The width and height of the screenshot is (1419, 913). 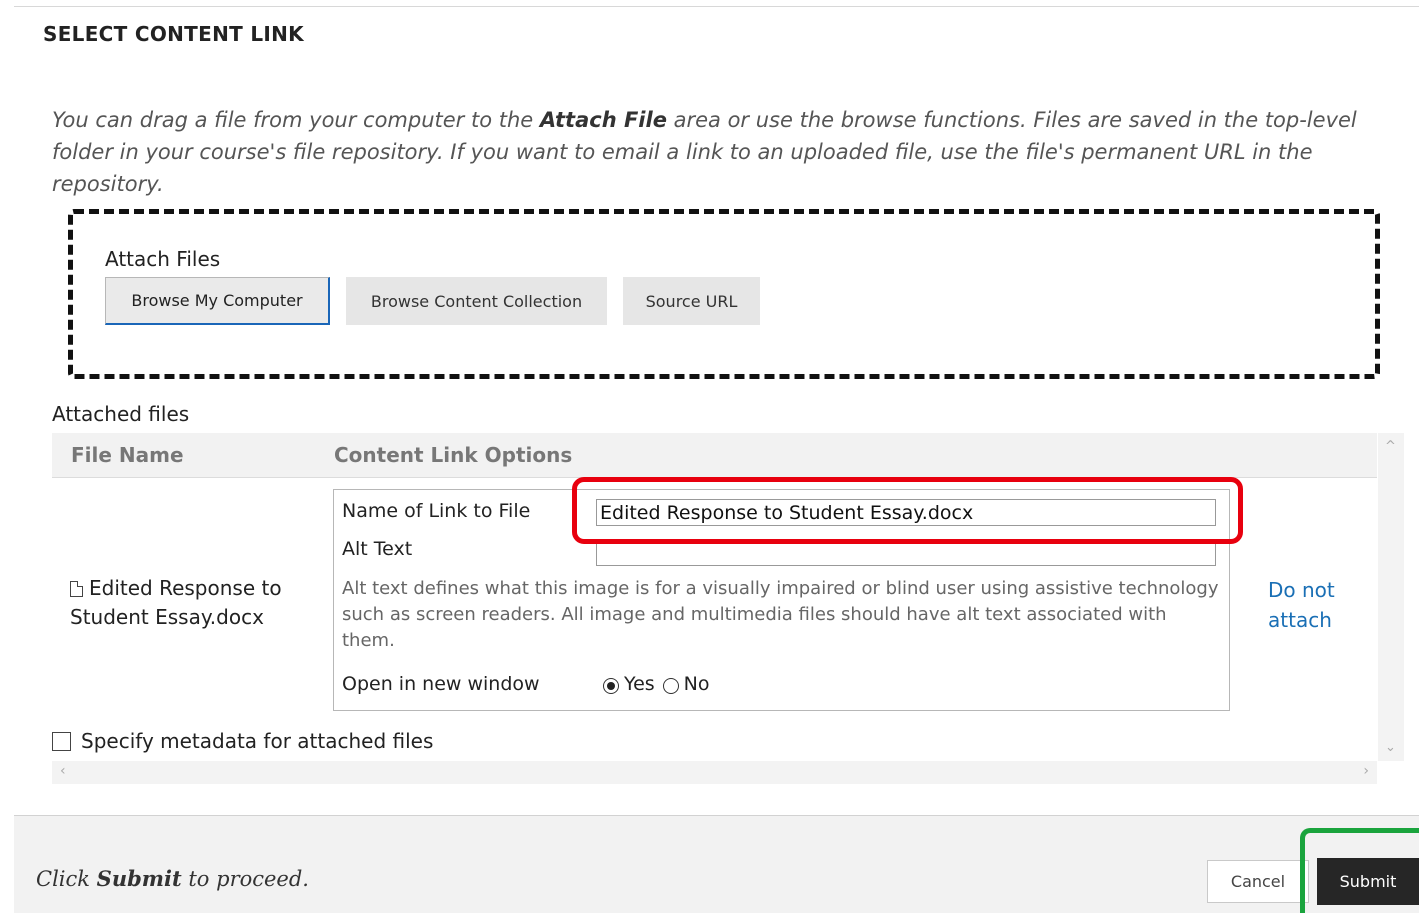 I want to click on footer-message: Click Submit to proceed., so click(x=172, y=878).